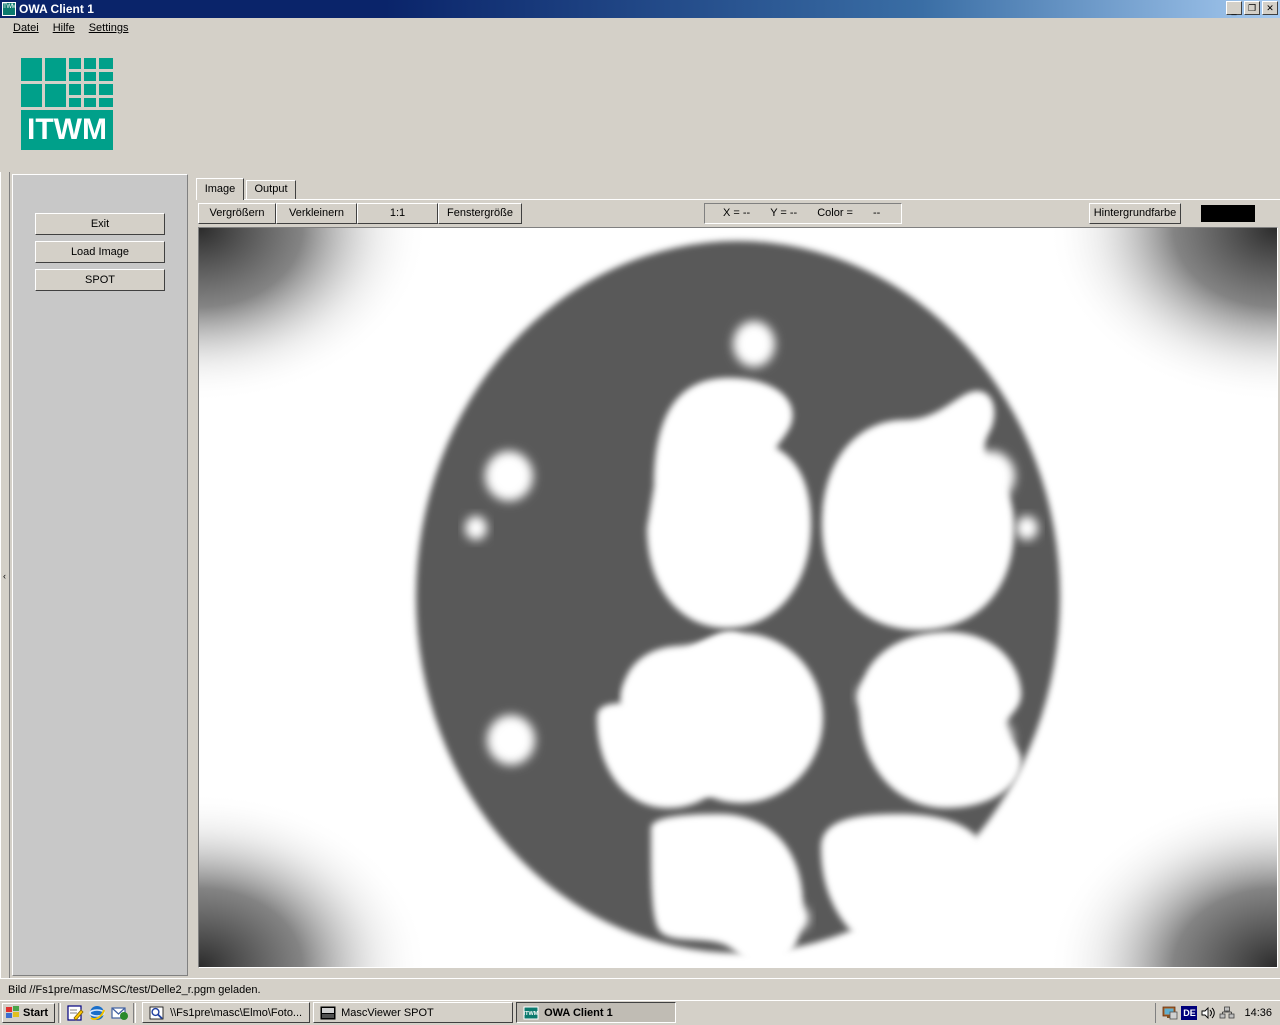 The image size is (1280, 1025). I want to click on close-icon: ✕, so click(1270, 8).